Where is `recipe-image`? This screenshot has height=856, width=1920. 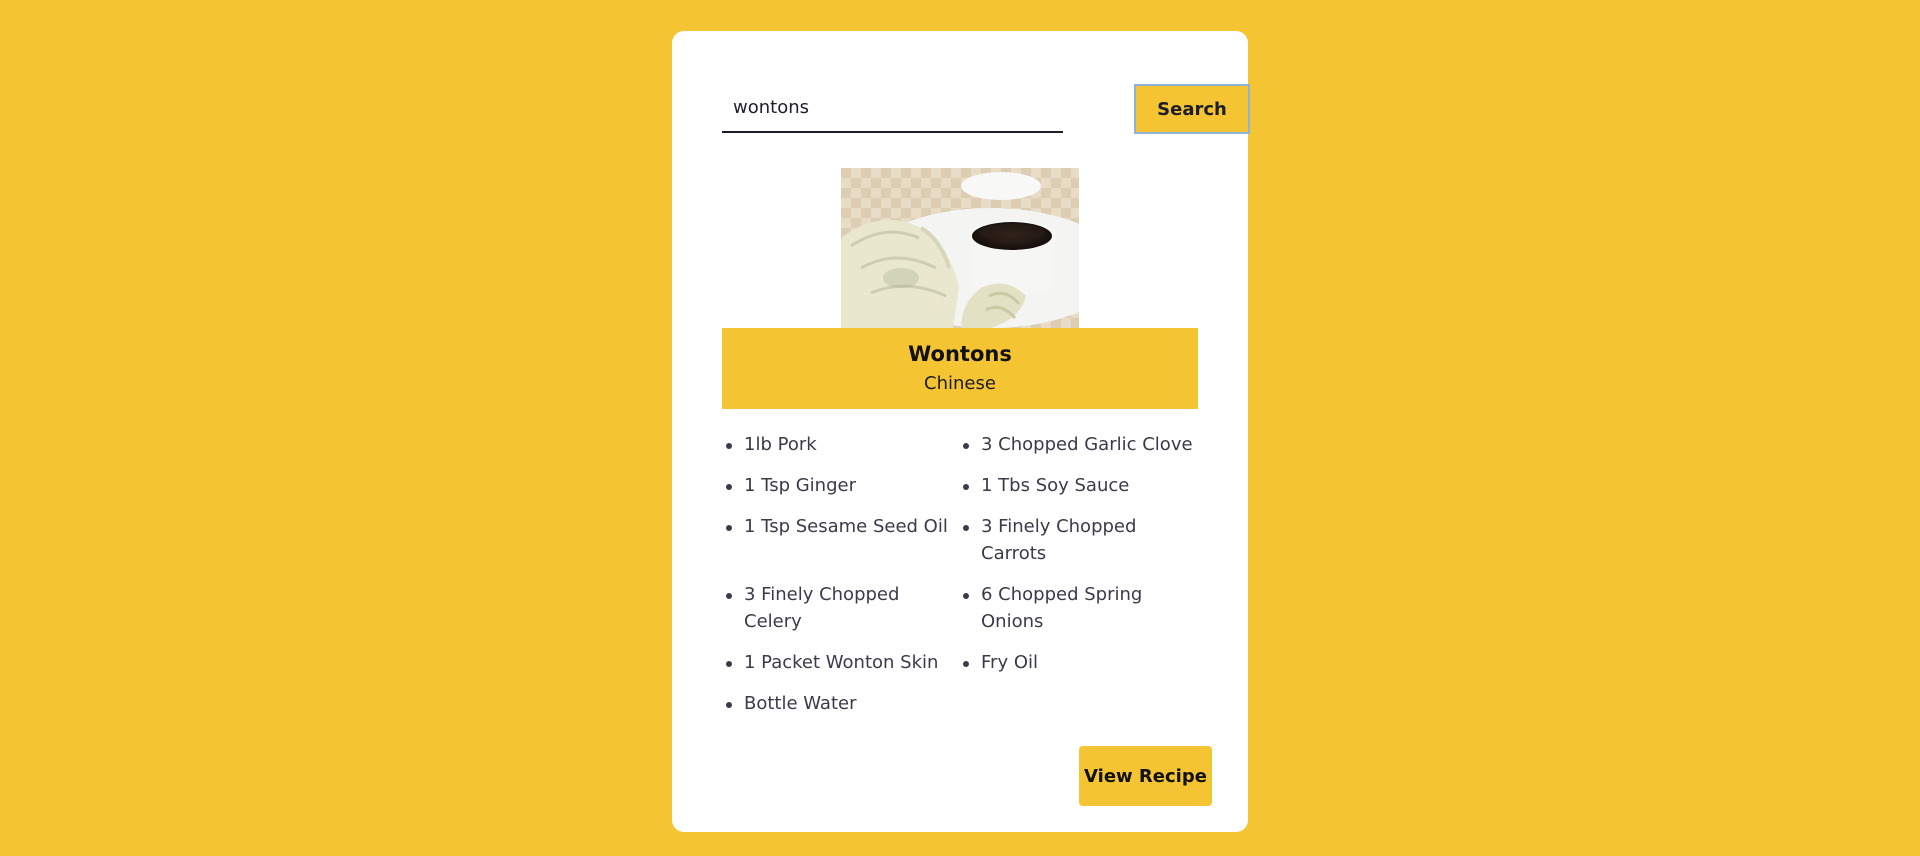
recipe-image is located at coordinates (960, 248).